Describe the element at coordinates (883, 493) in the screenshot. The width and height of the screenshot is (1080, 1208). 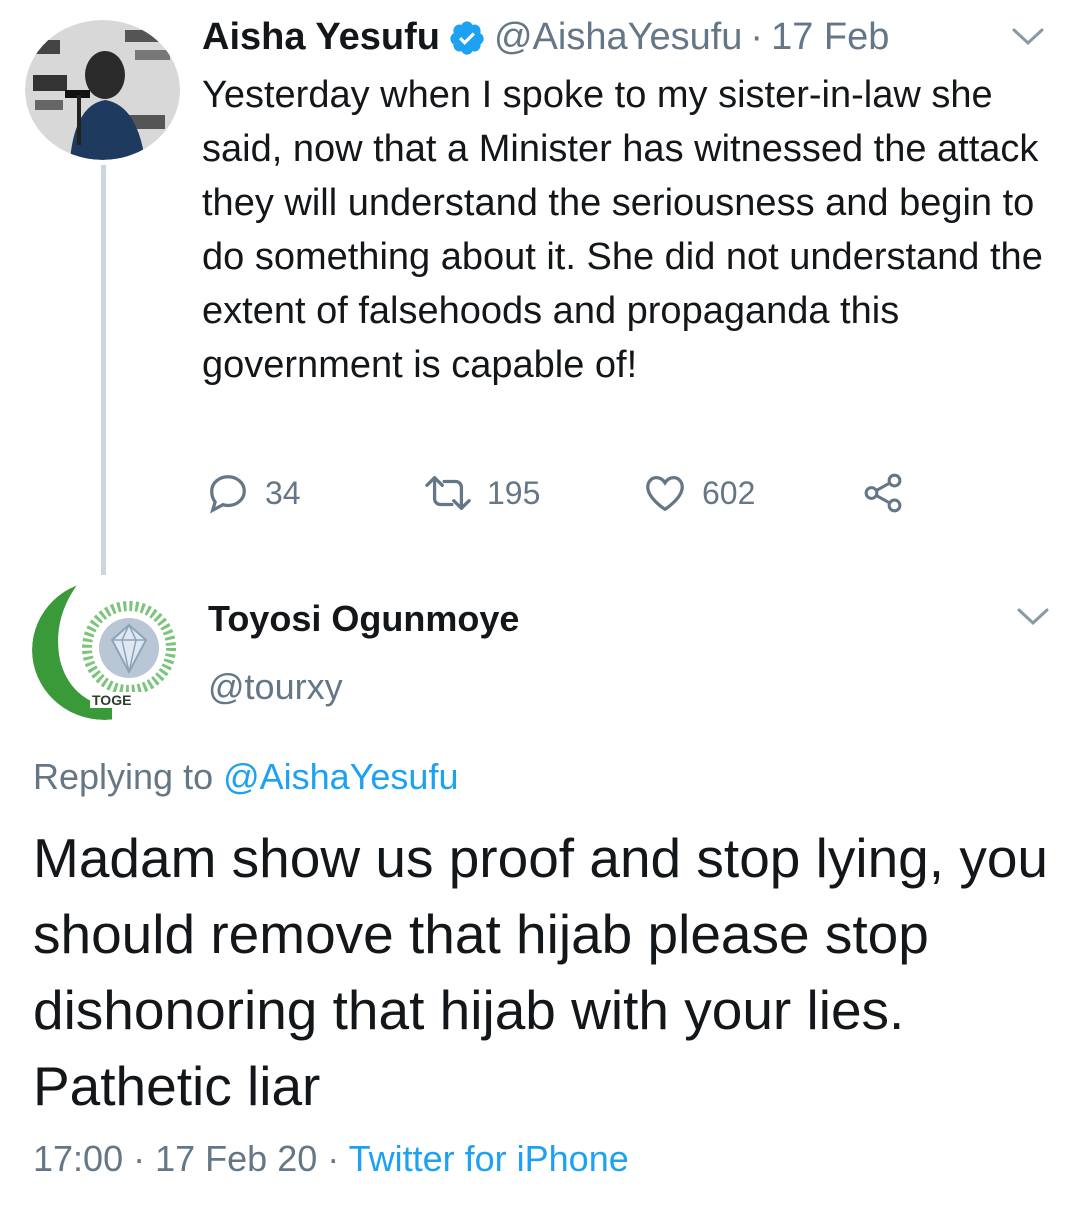
I see `share-icon` at that location.